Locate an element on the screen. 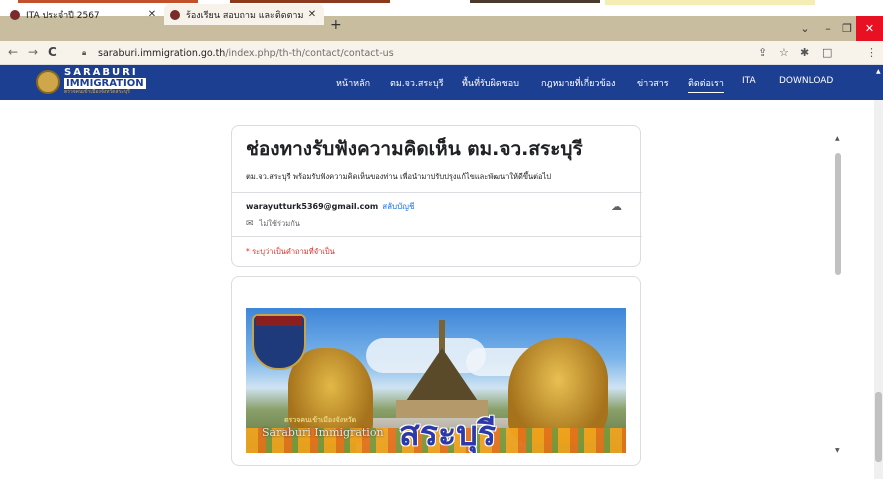 Image resolution: width=883 pixels, height=479 pixels. nav-ita: ITA is located at coordinates (749, 81).